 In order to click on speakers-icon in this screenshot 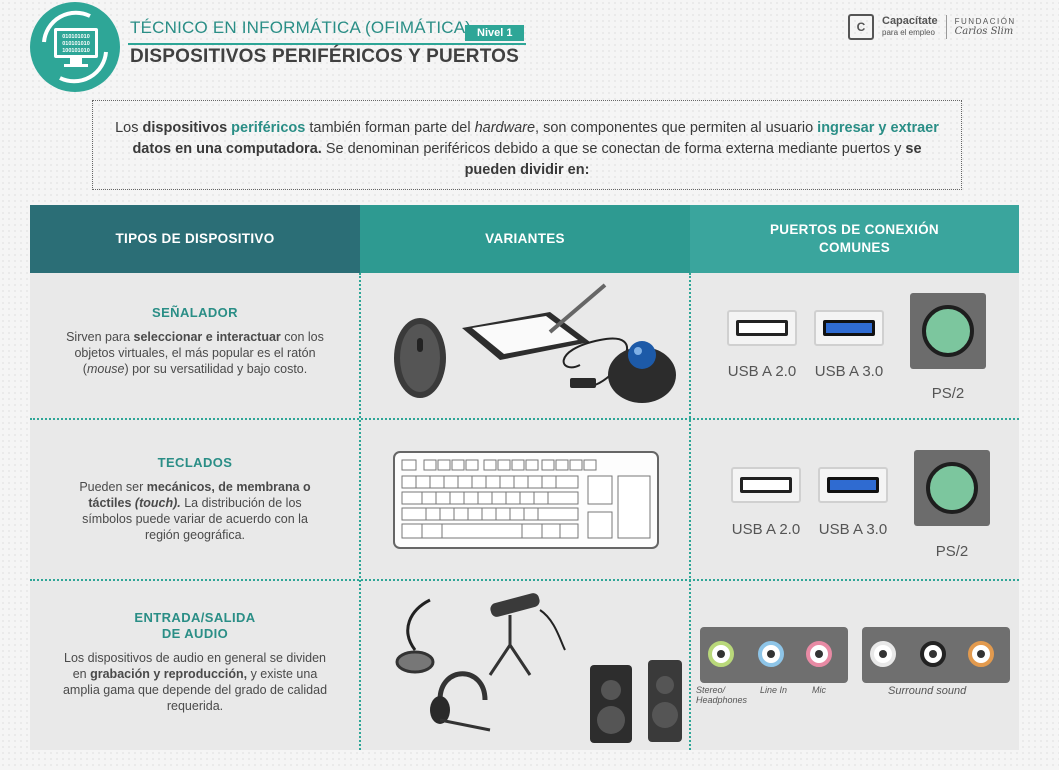, I will do `click(636, 701)`.